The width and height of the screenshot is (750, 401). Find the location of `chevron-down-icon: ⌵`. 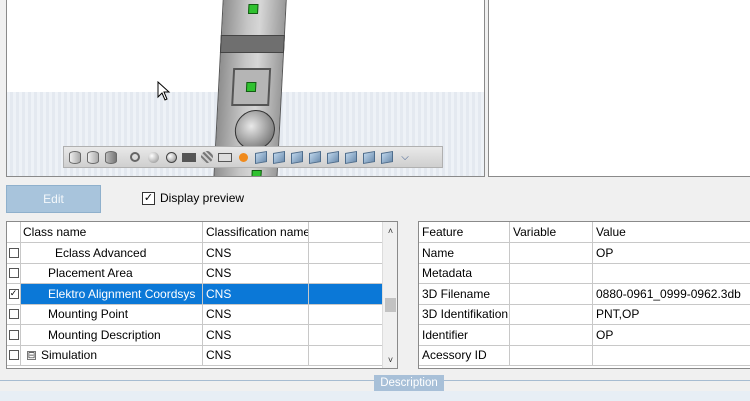

chevron-down-icon: ⌵ is located at coordinates (405, 157).